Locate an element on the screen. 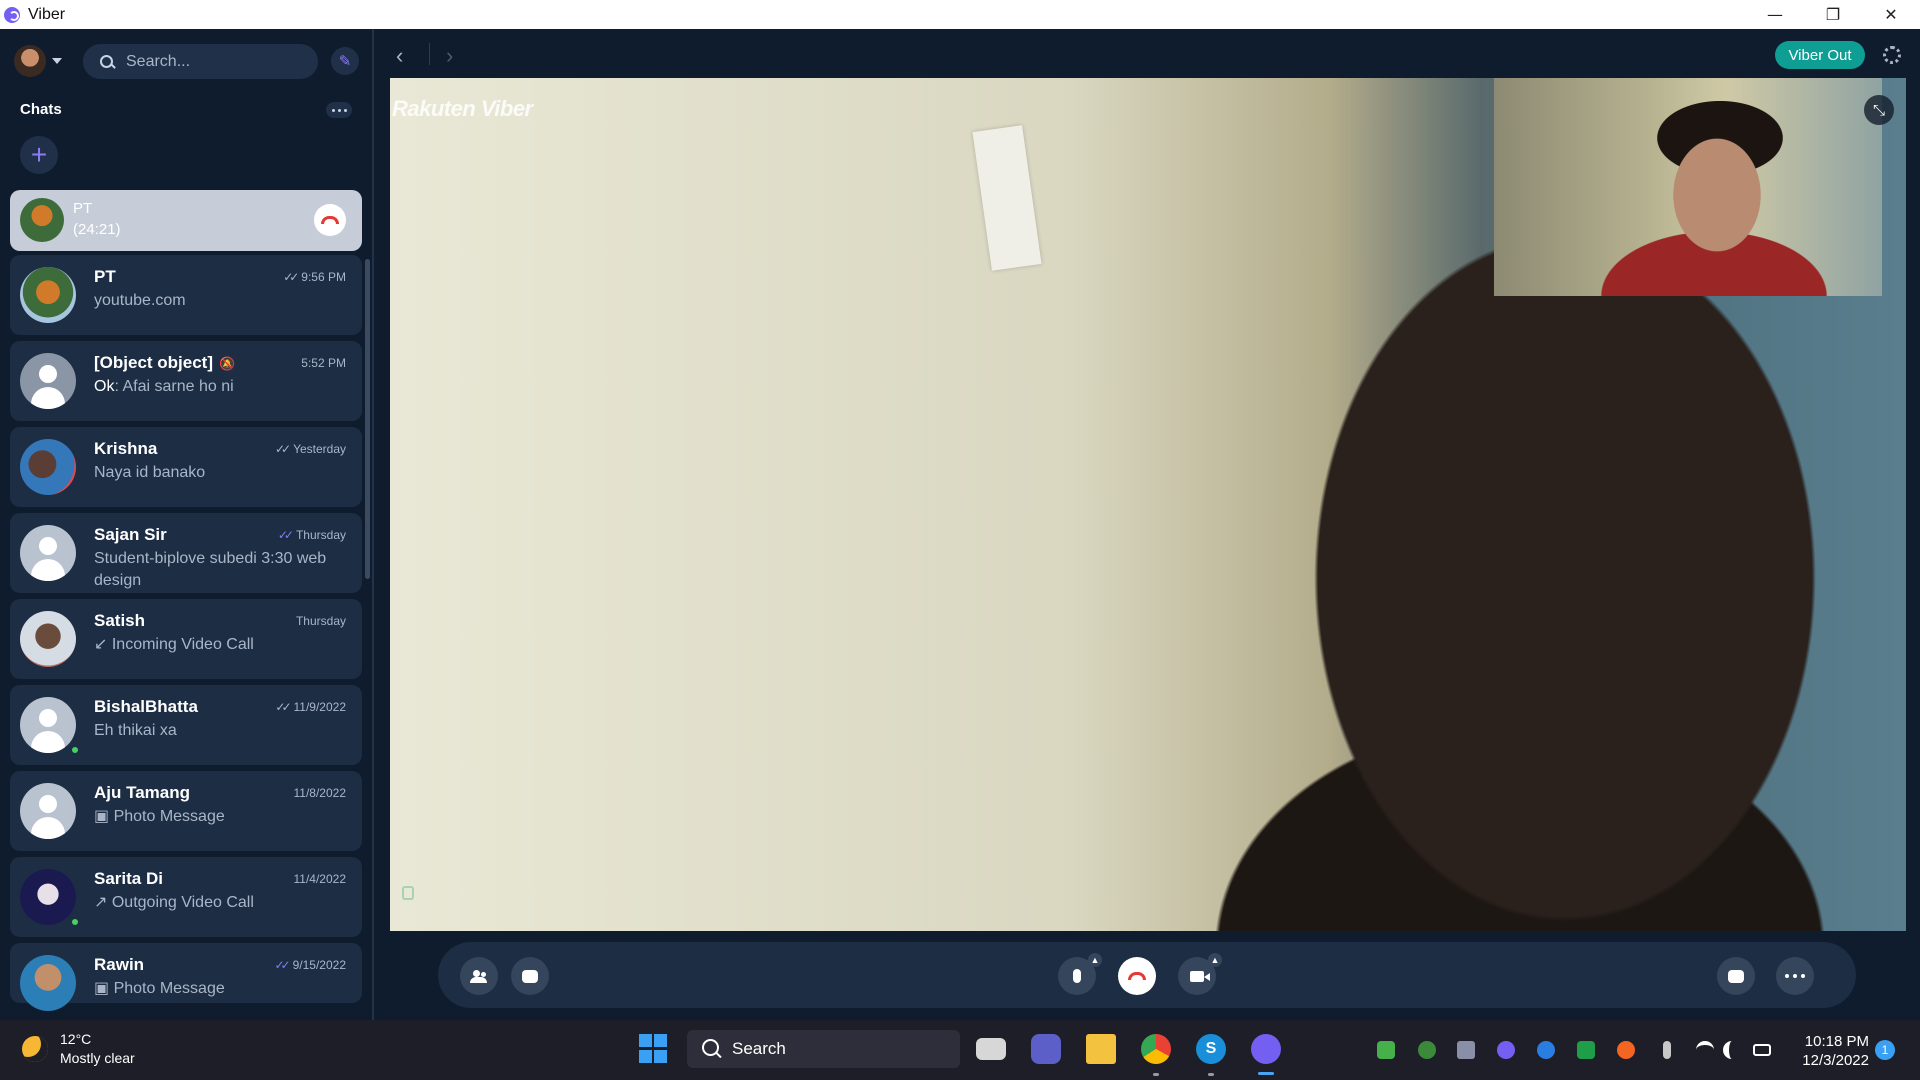 The image size is (1920, 1080). chat-preview: Eh thikai xa is located at coordinates (135, 730).